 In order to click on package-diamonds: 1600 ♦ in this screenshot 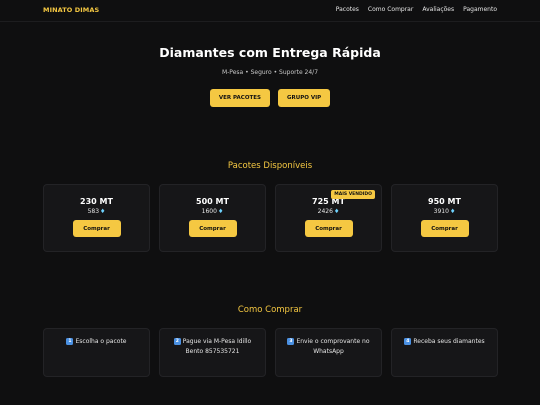, I will do `click(213, 211)`.